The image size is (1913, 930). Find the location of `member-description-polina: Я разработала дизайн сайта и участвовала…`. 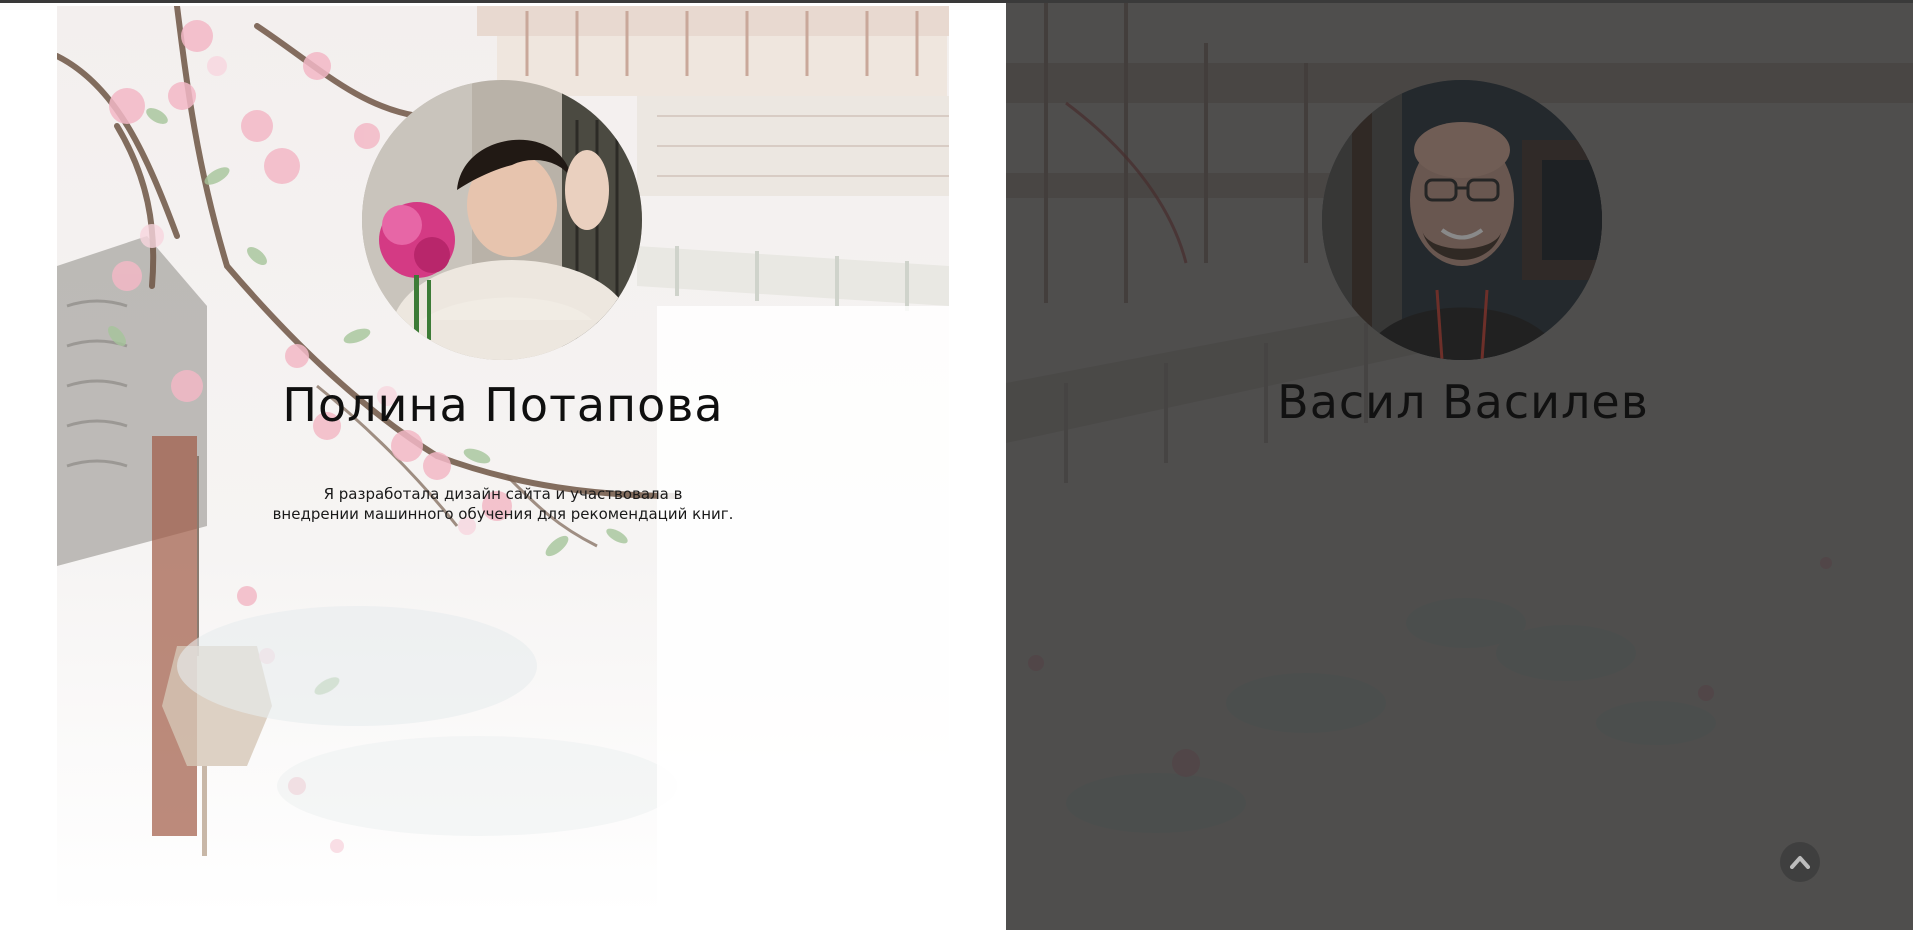

member-description-polina: Я разработала дизайн сайта и участвовала… is located at coordinates (503, 504).